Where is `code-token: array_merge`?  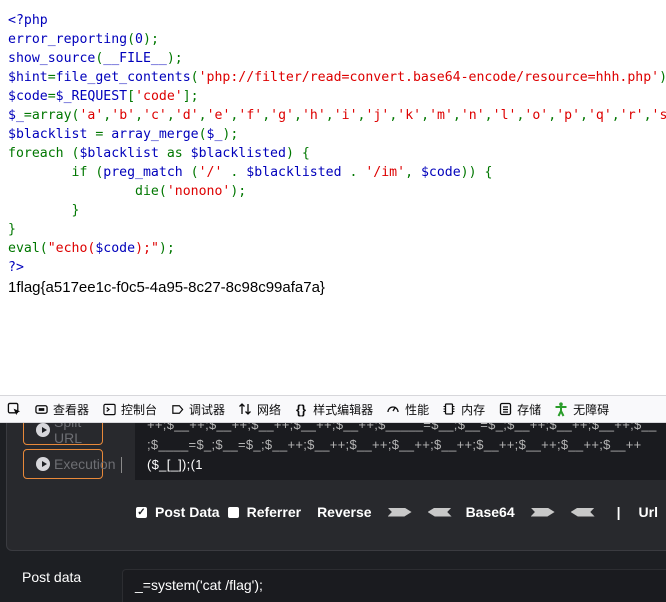
code-token: array_merge is located at coordinates (155, 134).